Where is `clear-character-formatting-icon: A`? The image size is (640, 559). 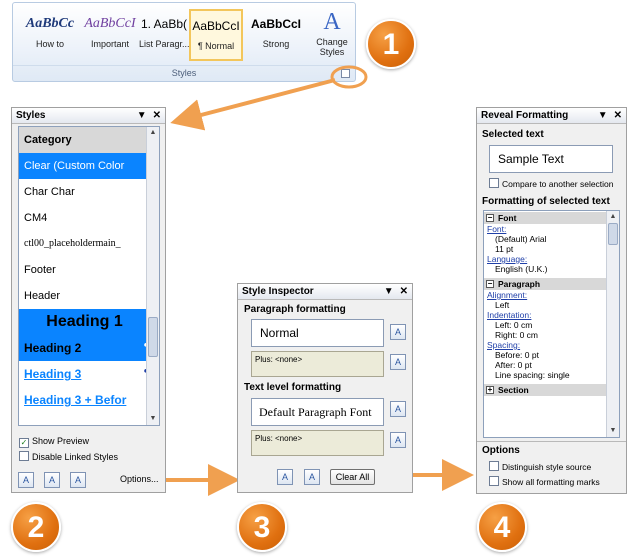
clear-character-formatting-icon: A is located at coordinates (398, 440).